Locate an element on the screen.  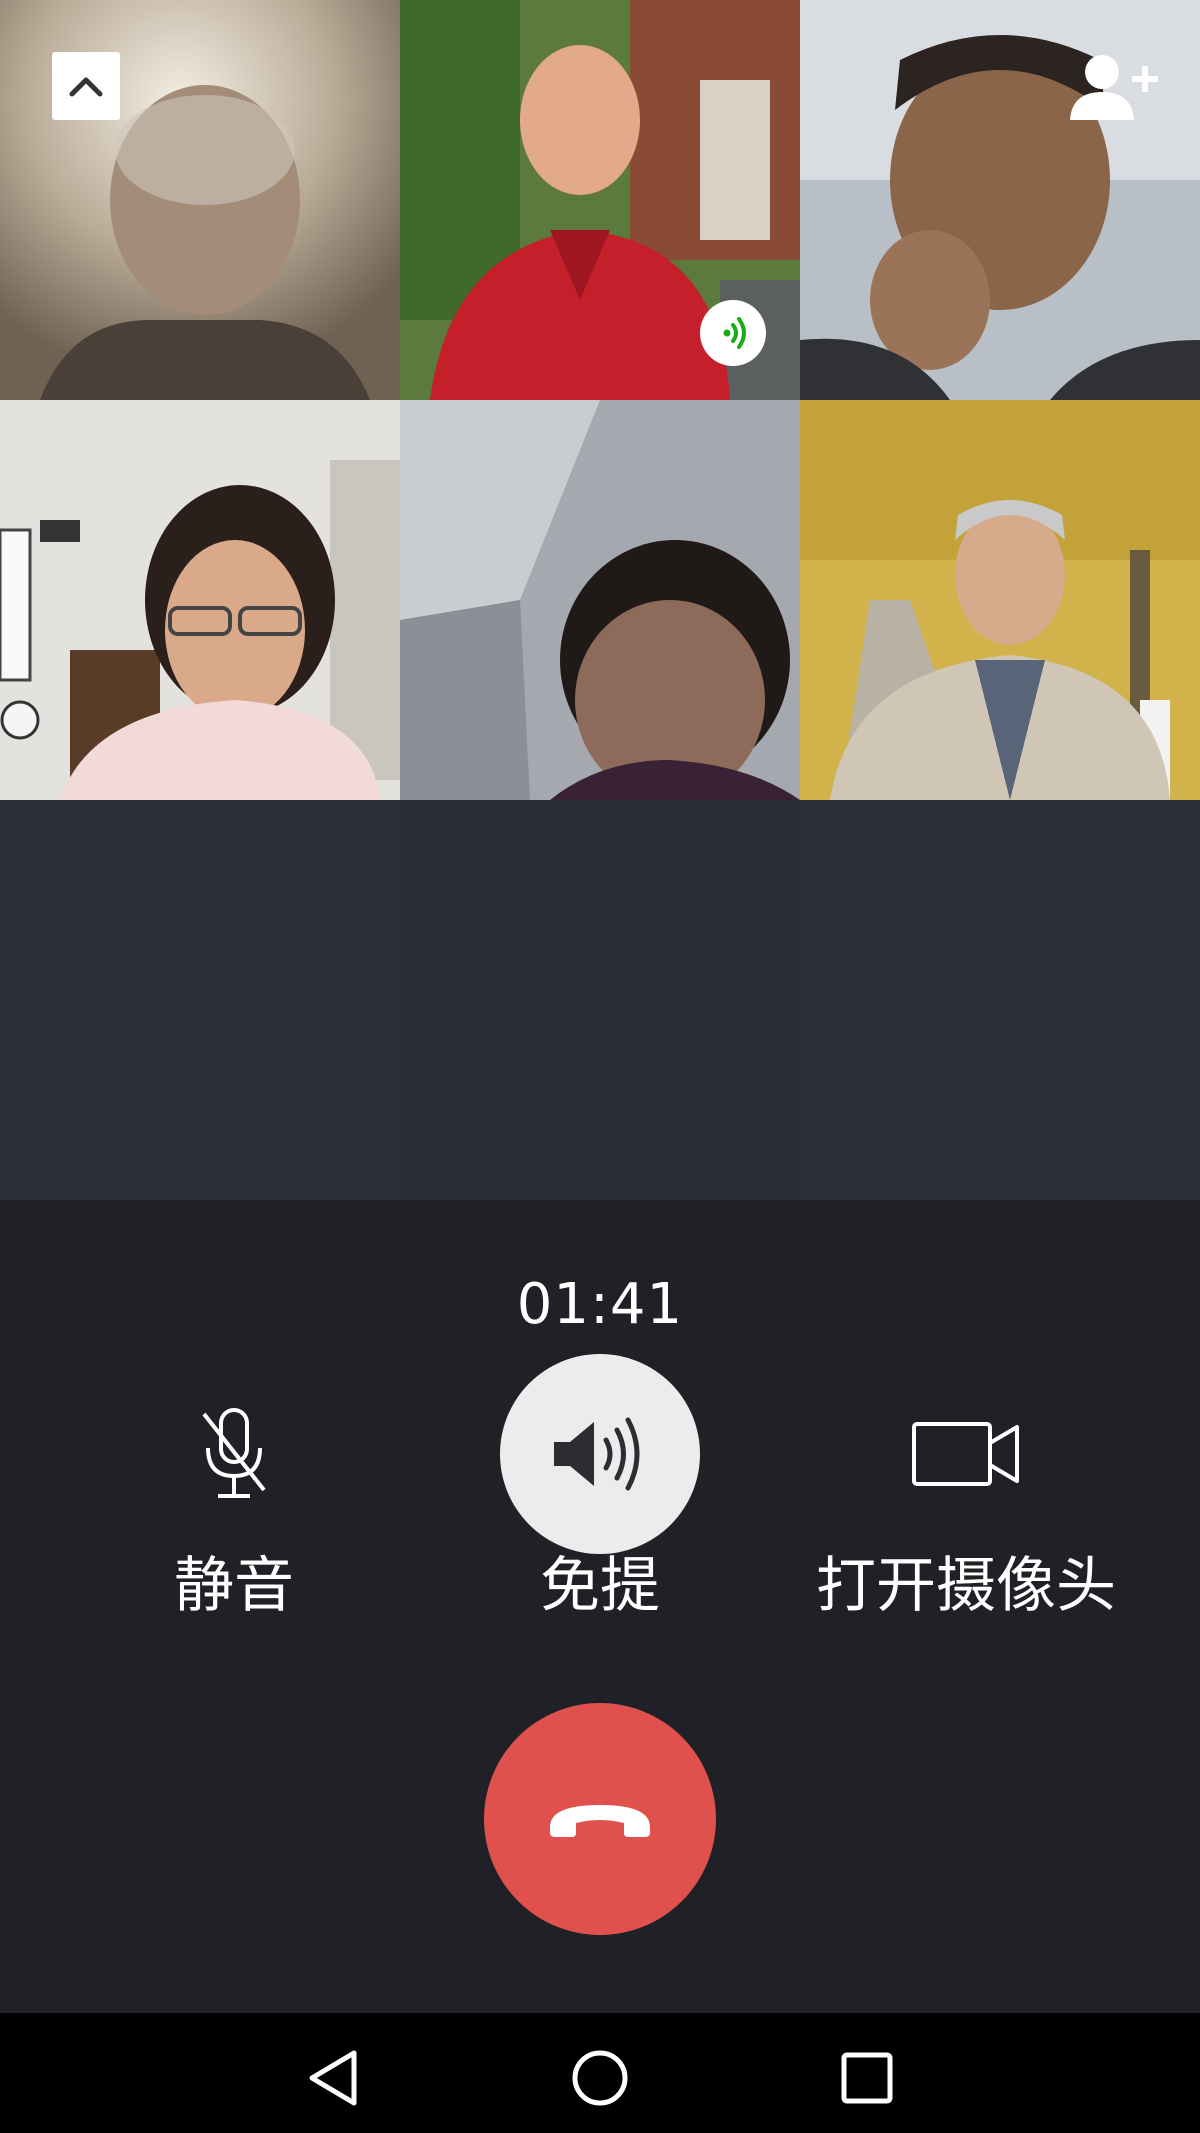
chevron-up-icon is located at coordinates (86, 87).